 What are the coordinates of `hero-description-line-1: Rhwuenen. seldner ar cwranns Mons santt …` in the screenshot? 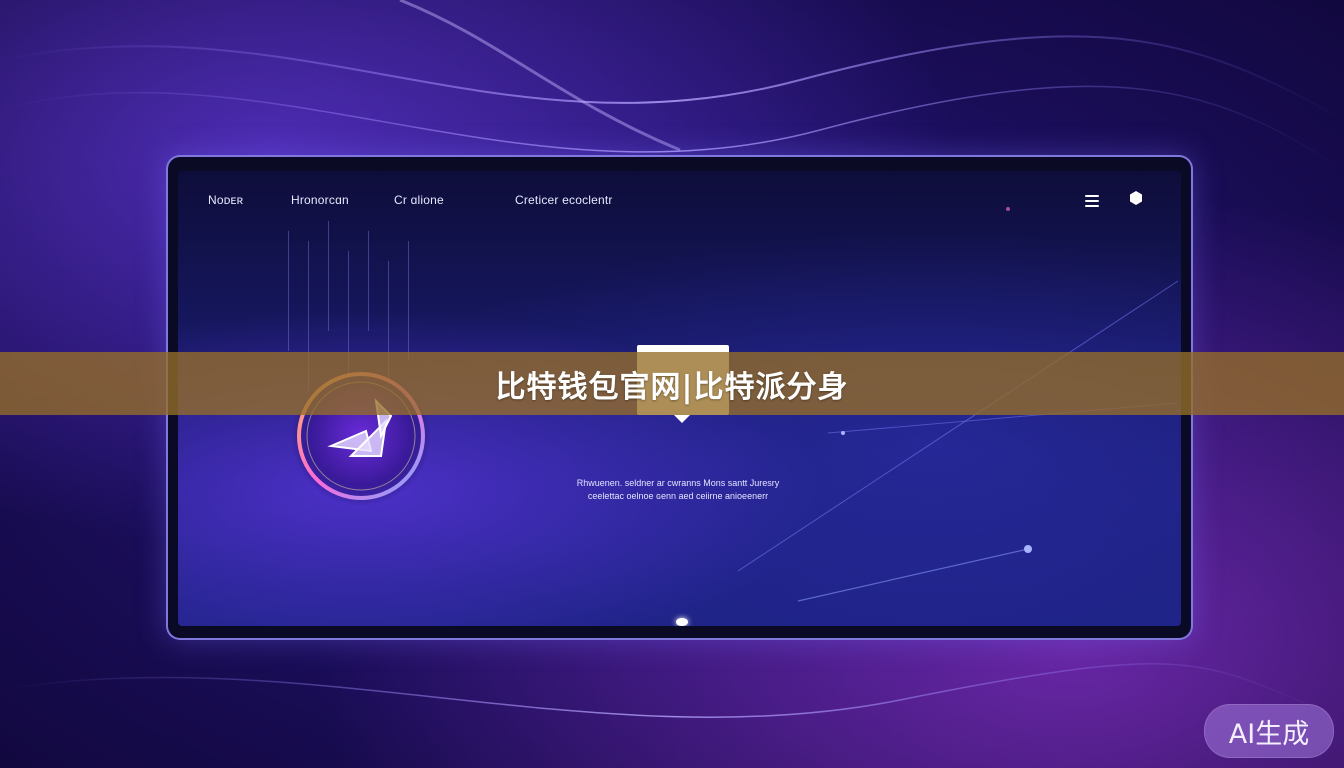 It's located at (678, 483).